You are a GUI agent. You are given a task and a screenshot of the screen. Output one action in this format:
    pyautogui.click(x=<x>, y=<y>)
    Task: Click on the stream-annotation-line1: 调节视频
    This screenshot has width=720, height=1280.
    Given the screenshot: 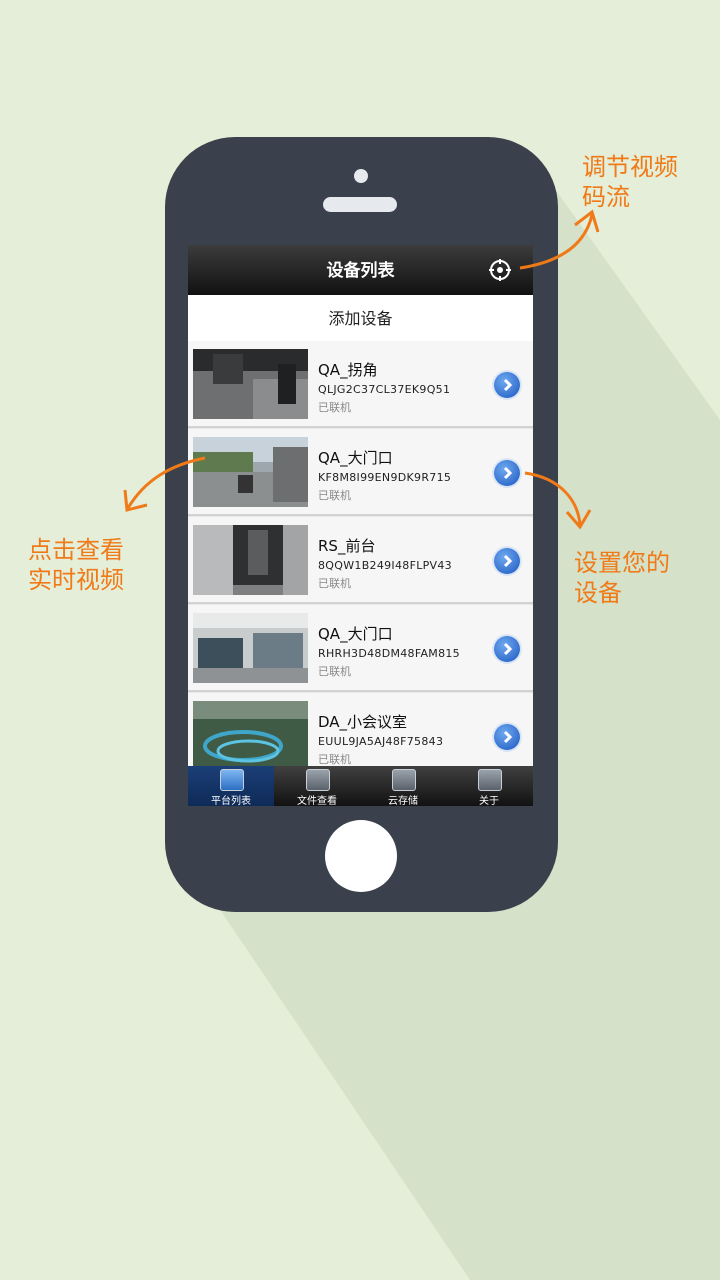 What is the action you would take?
    pyautogui.click(x=630, y=167)
    